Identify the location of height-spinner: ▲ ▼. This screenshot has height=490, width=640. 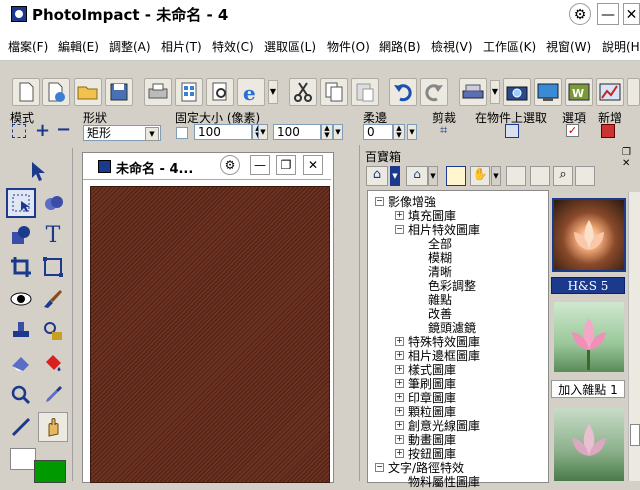
(327, 132).